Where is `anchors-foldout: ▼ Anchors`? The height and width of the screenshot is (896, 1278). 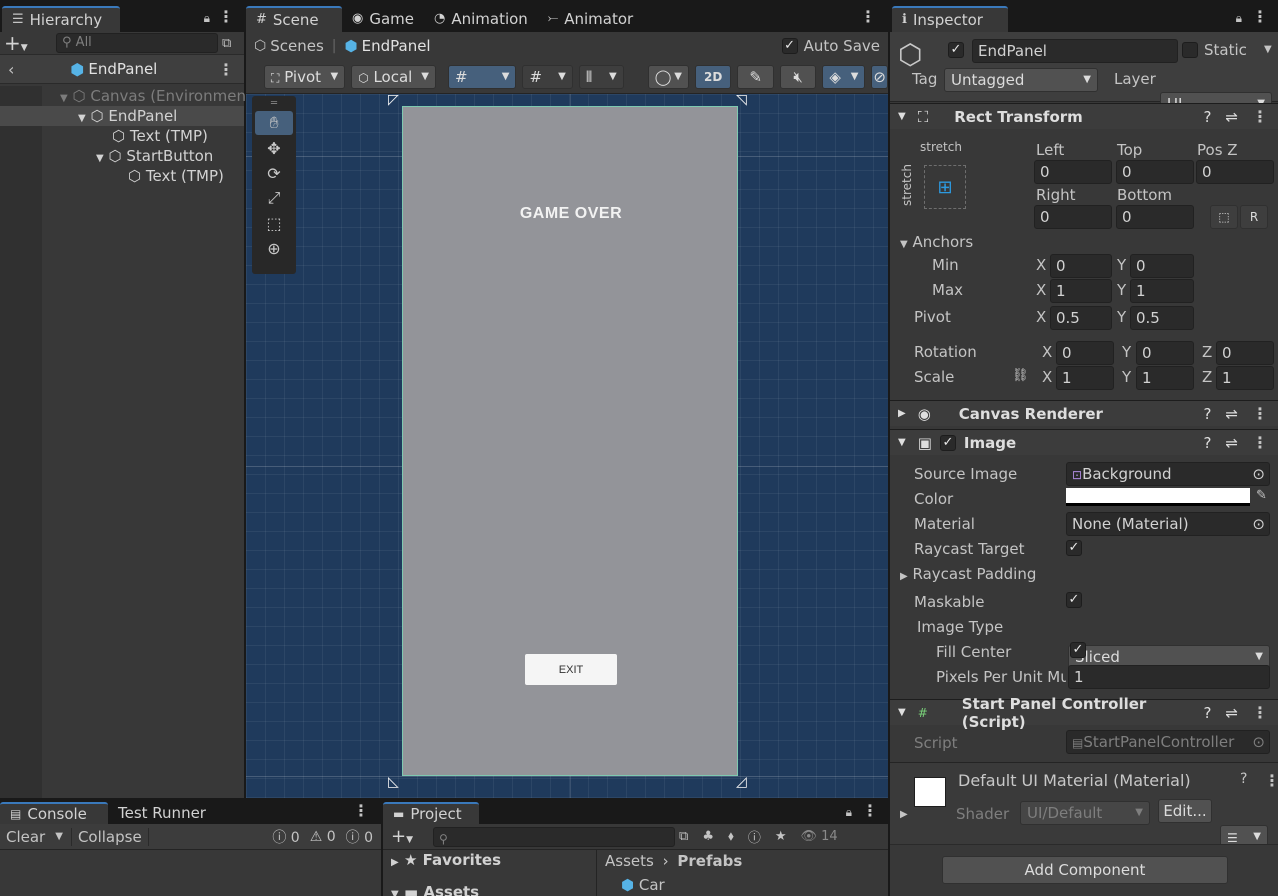 anchors-foldout: ▼ Anchors is located at coordinates (936, 242).